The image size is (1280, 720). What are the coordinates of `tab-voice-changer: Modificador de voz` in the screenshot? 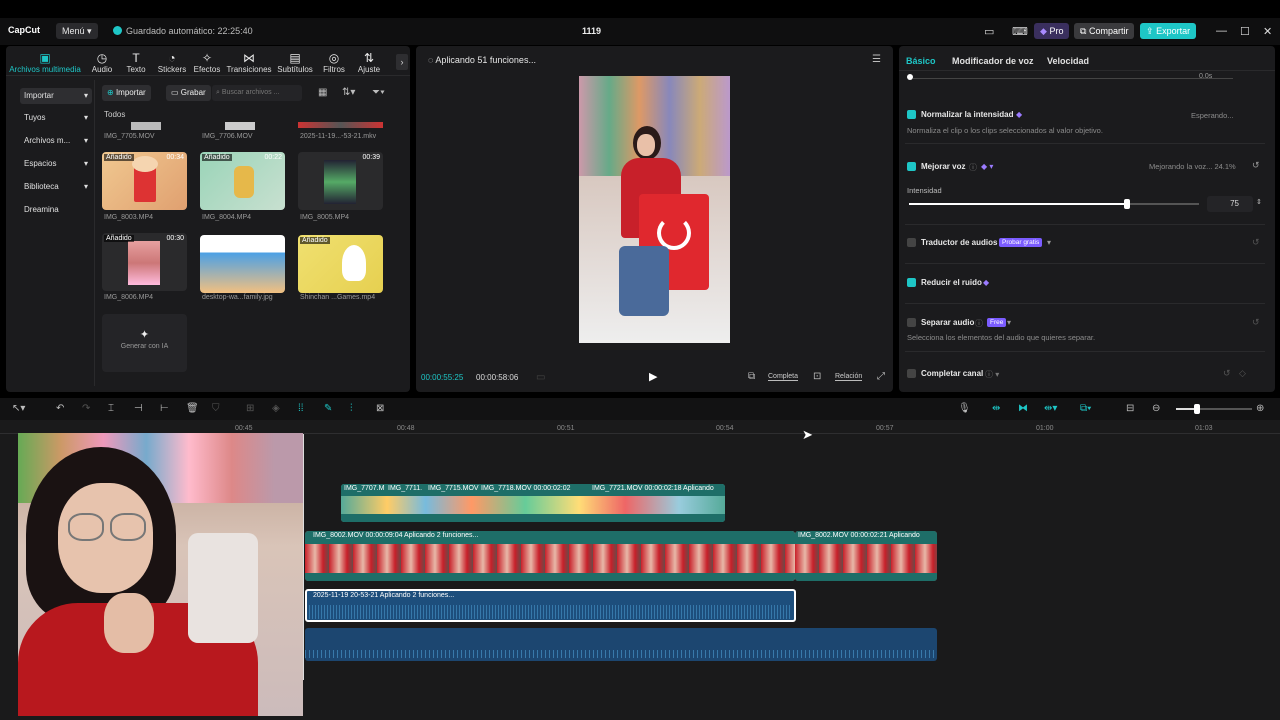 It's located at (993, 61).